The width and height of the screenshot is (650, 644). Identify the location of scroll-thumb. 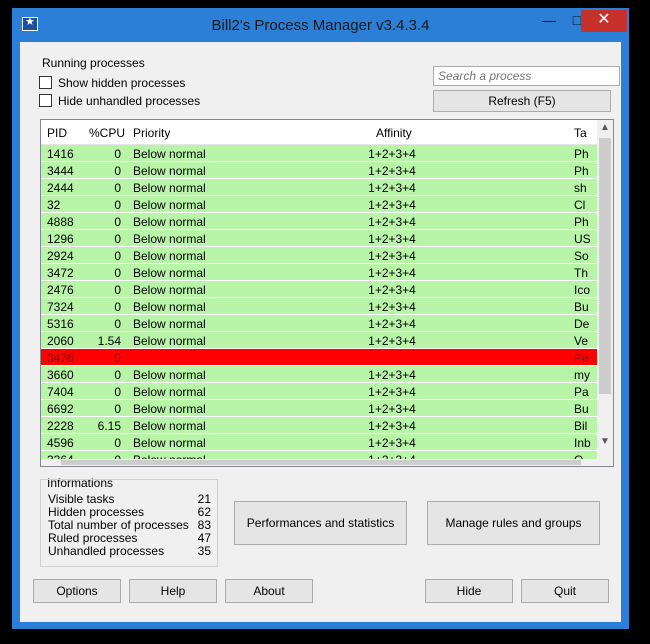
(605, 266).